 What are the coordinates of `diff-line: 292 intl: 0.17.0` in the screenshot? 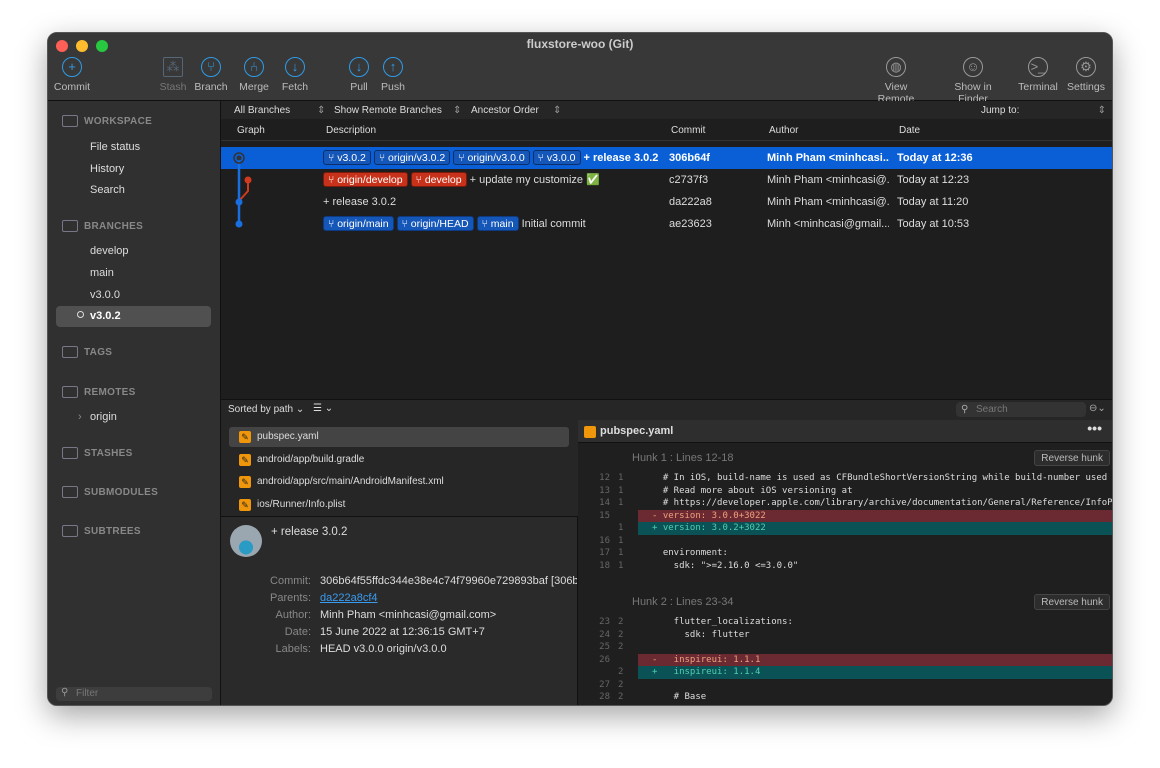 It's located at (845, 705).